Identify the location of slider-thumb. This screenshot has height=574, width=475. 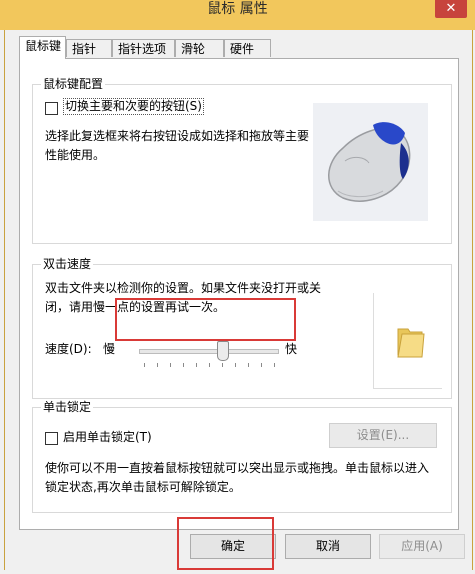
(223, 351).